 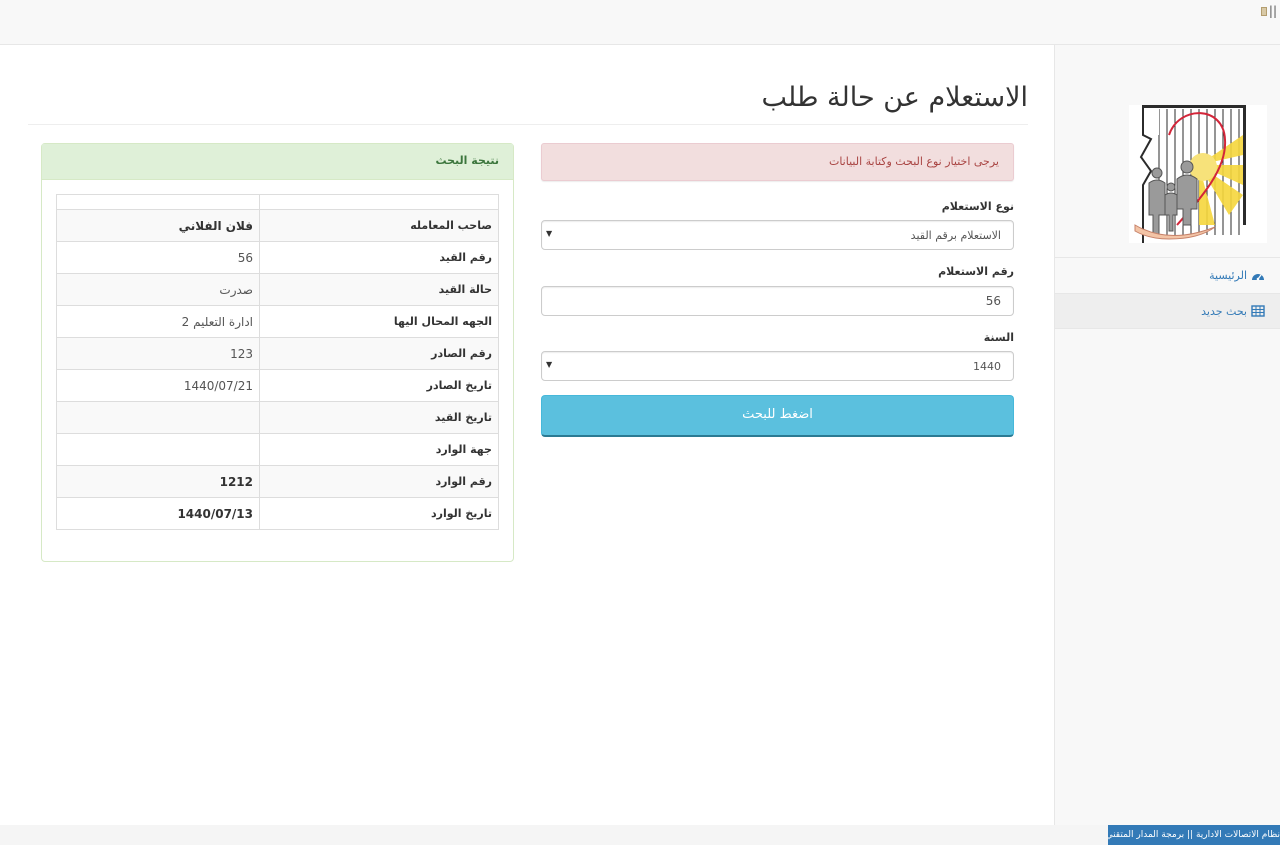 I want to click on result-value: 123, so click(x=158, y=353).